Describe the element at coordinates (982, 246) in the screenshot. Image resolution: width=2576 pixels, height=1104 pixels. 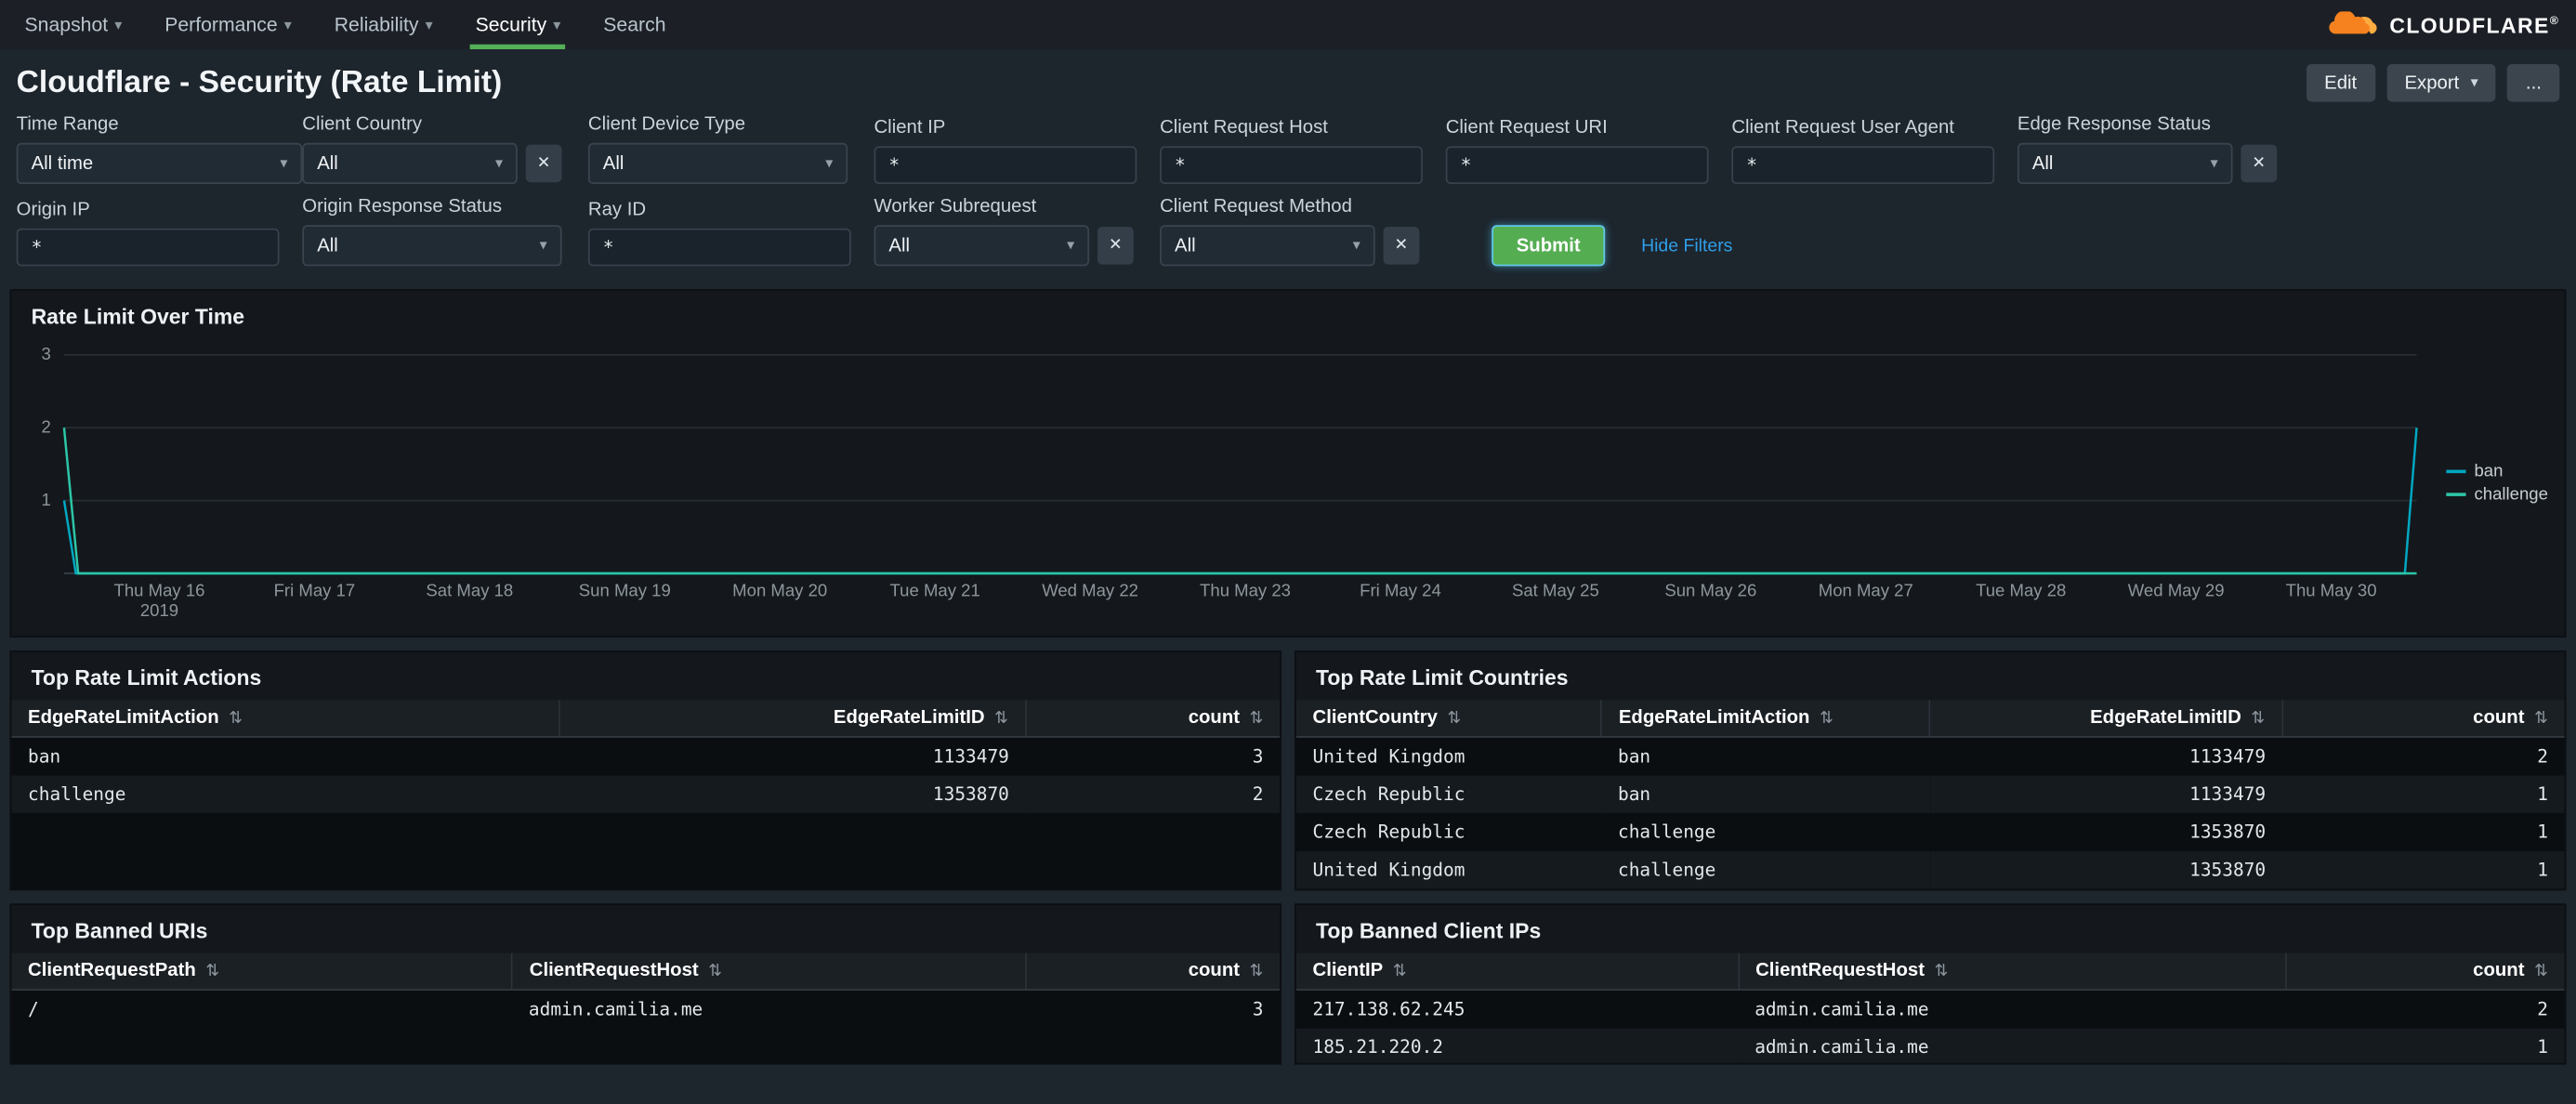
I see `worker-subrequest-dropdown: All ▾` at that location.